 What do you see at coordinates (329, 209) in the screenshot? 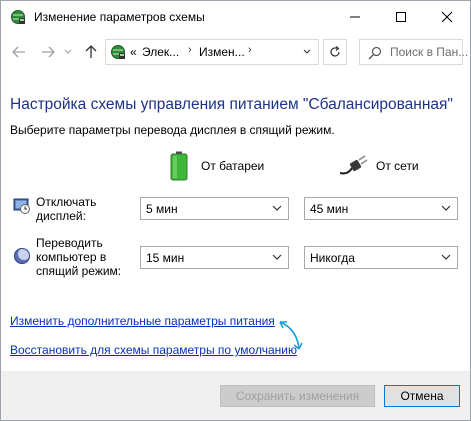
I see `display-off-plugged-value: 45 мин` at bounding box center [329, 209].